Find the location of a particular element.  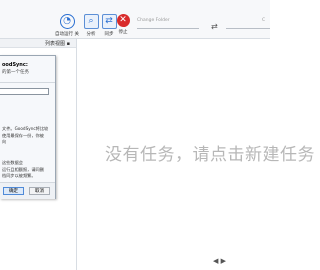

change-folder-label: Change Folder is located at coordinates (153, 20).